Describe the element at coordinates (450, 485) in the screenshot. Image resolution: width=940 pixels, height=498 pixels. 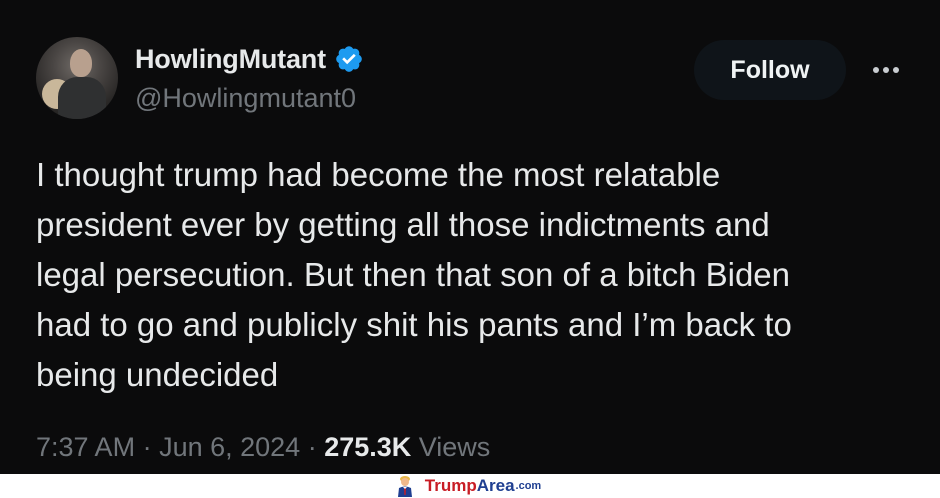
I see `brand-trump-text: Trump` at that location.